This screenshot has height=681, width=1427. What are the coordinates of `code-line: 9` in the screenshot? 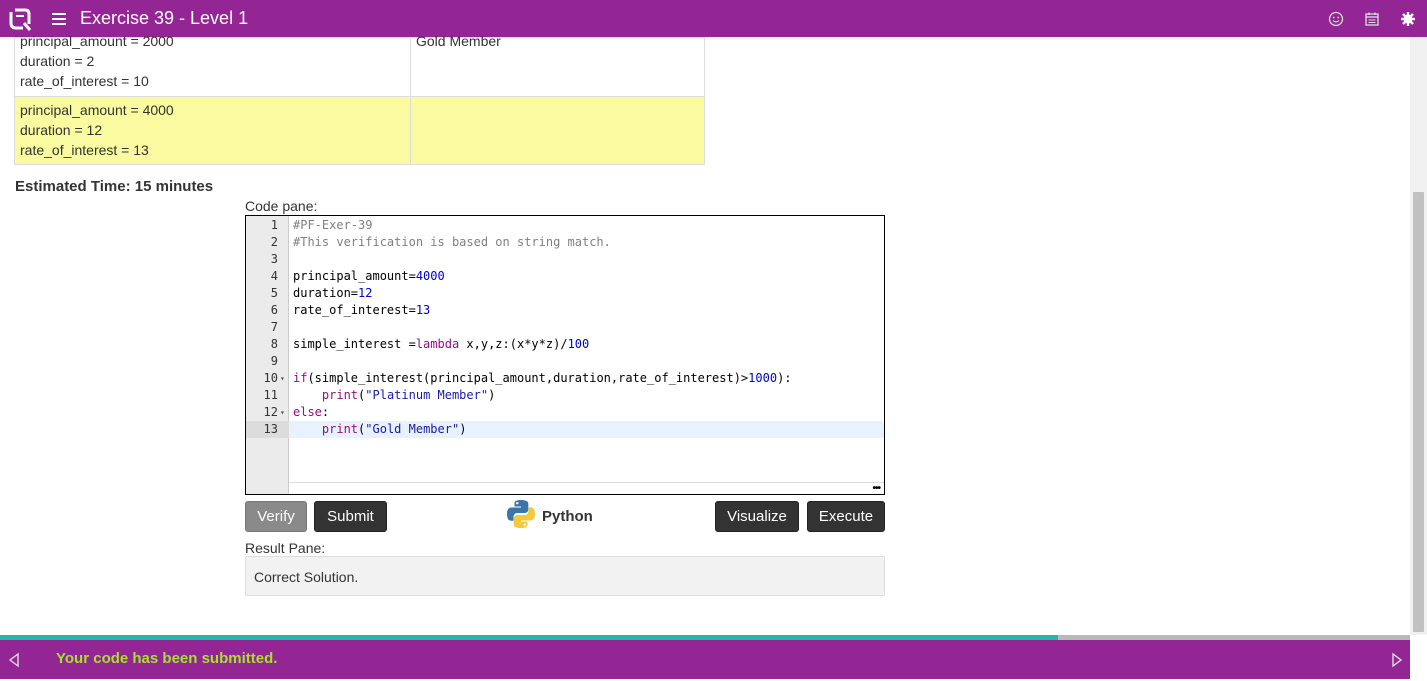 It's located at (565, 361).